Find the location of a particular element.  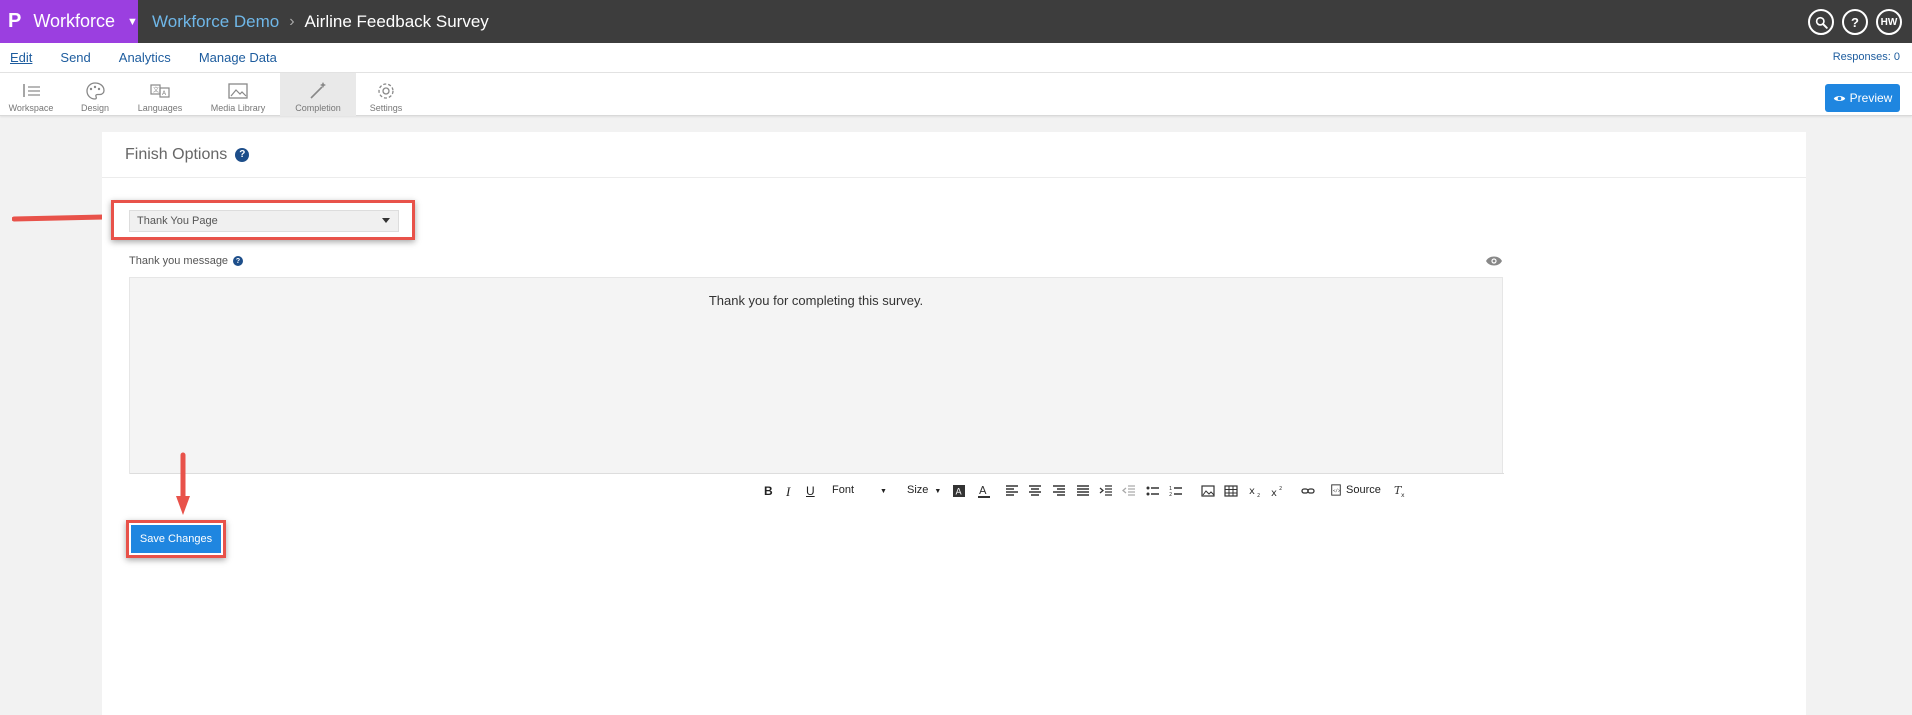

justify-button is located at coordinates (1083, 492).